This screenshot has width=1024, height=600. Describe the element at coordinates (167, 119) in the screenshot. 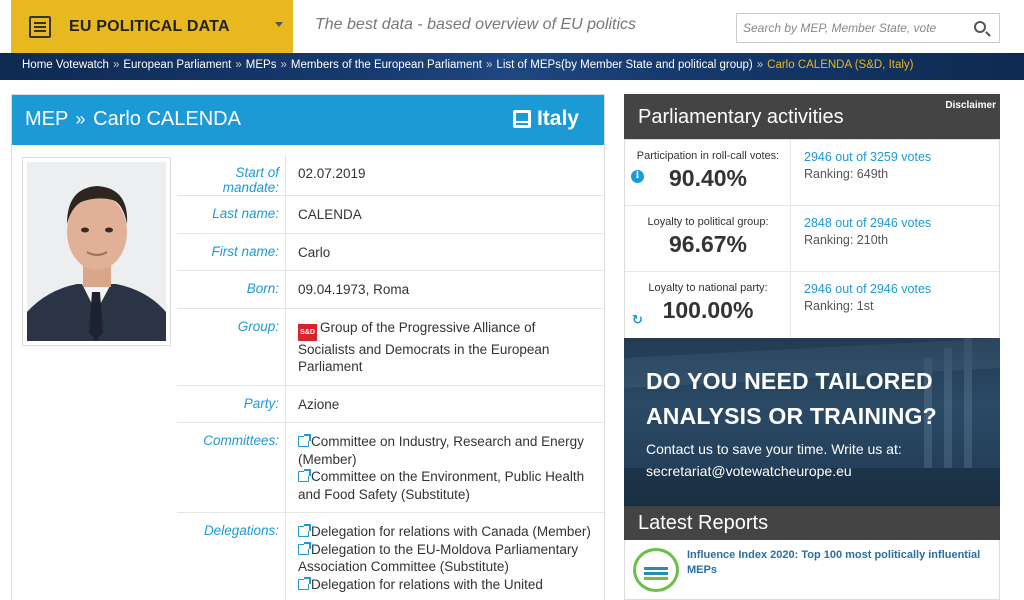

I see `mep-name: Carlo CALENDA` at that location.